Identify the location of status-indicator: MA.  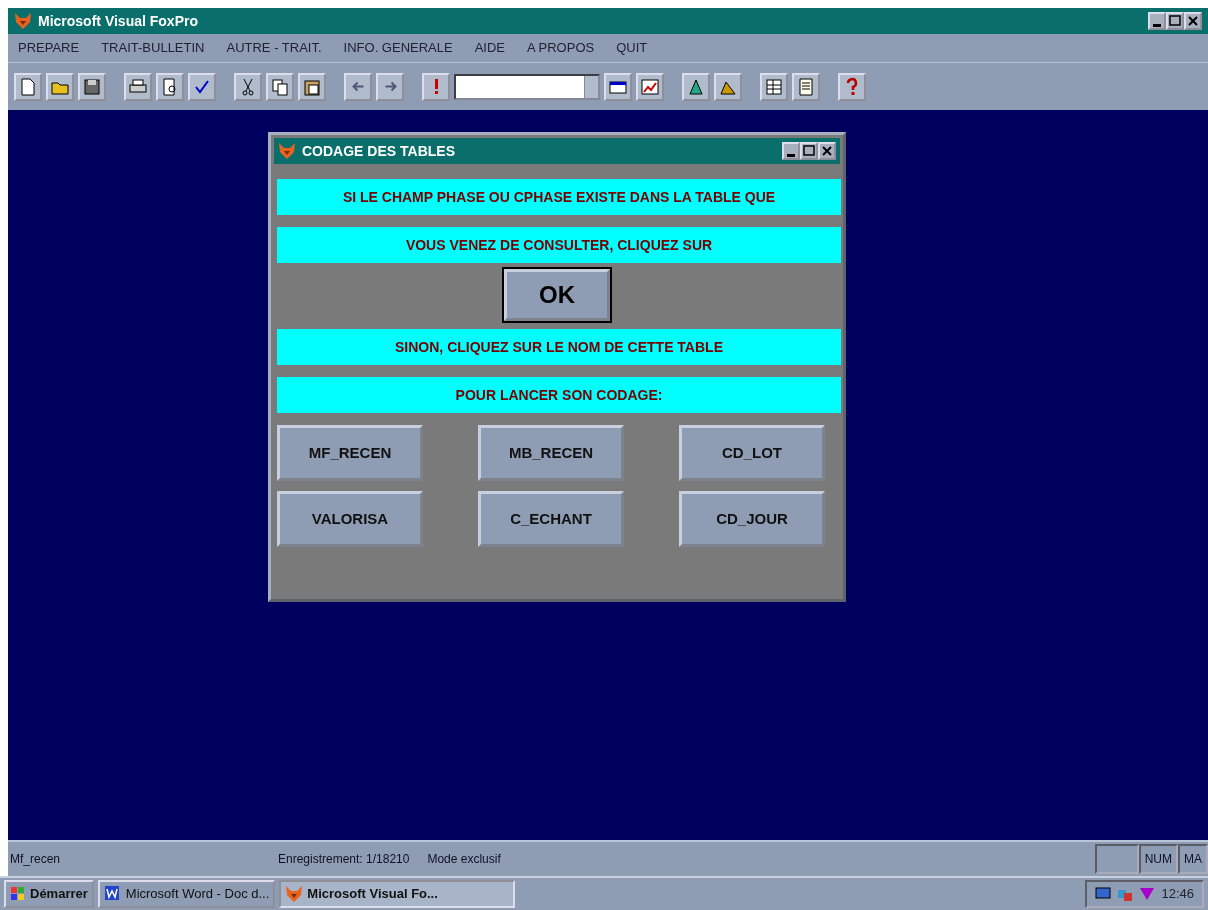
(1193, 859).